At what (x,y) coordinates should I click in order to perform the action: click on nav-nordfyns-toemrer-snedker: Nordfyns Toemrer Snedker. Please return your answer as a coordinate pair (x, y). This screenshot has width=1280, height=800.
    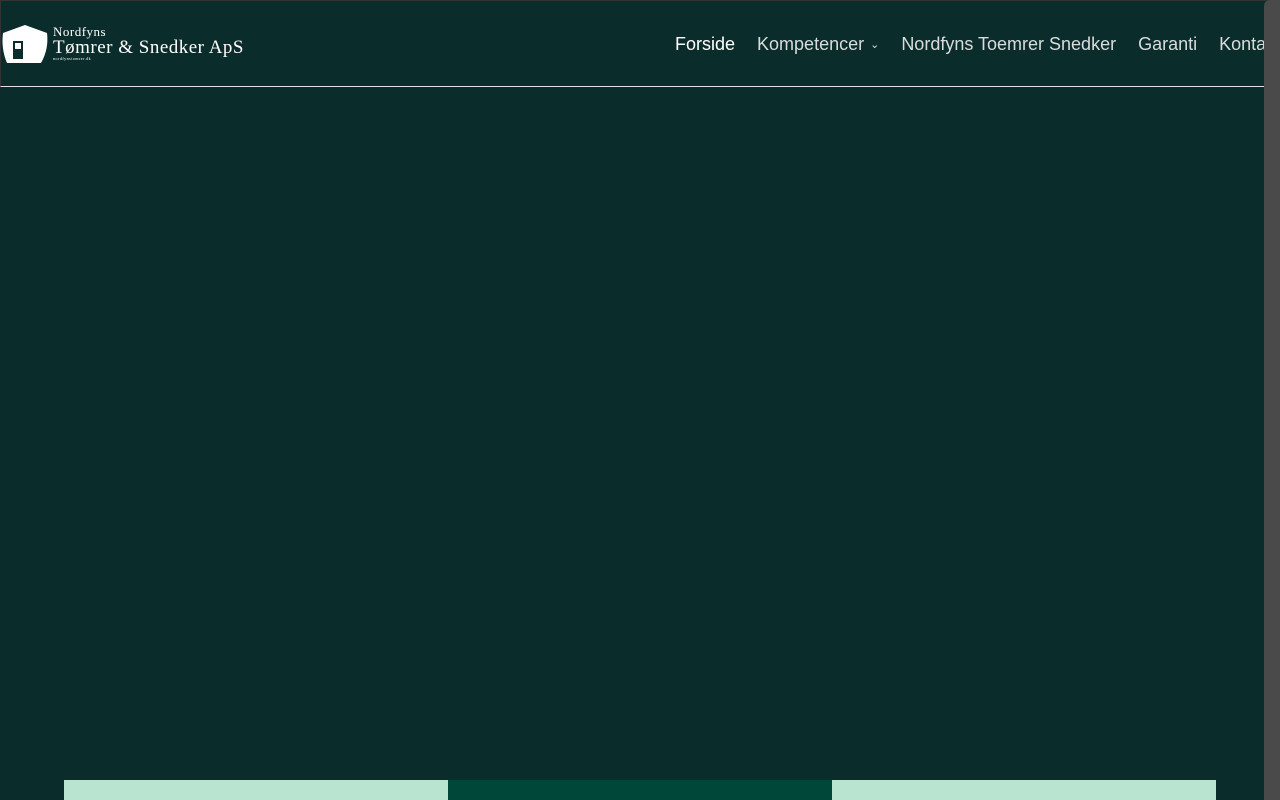
    Looking at the image, I should click on (1008, 44).